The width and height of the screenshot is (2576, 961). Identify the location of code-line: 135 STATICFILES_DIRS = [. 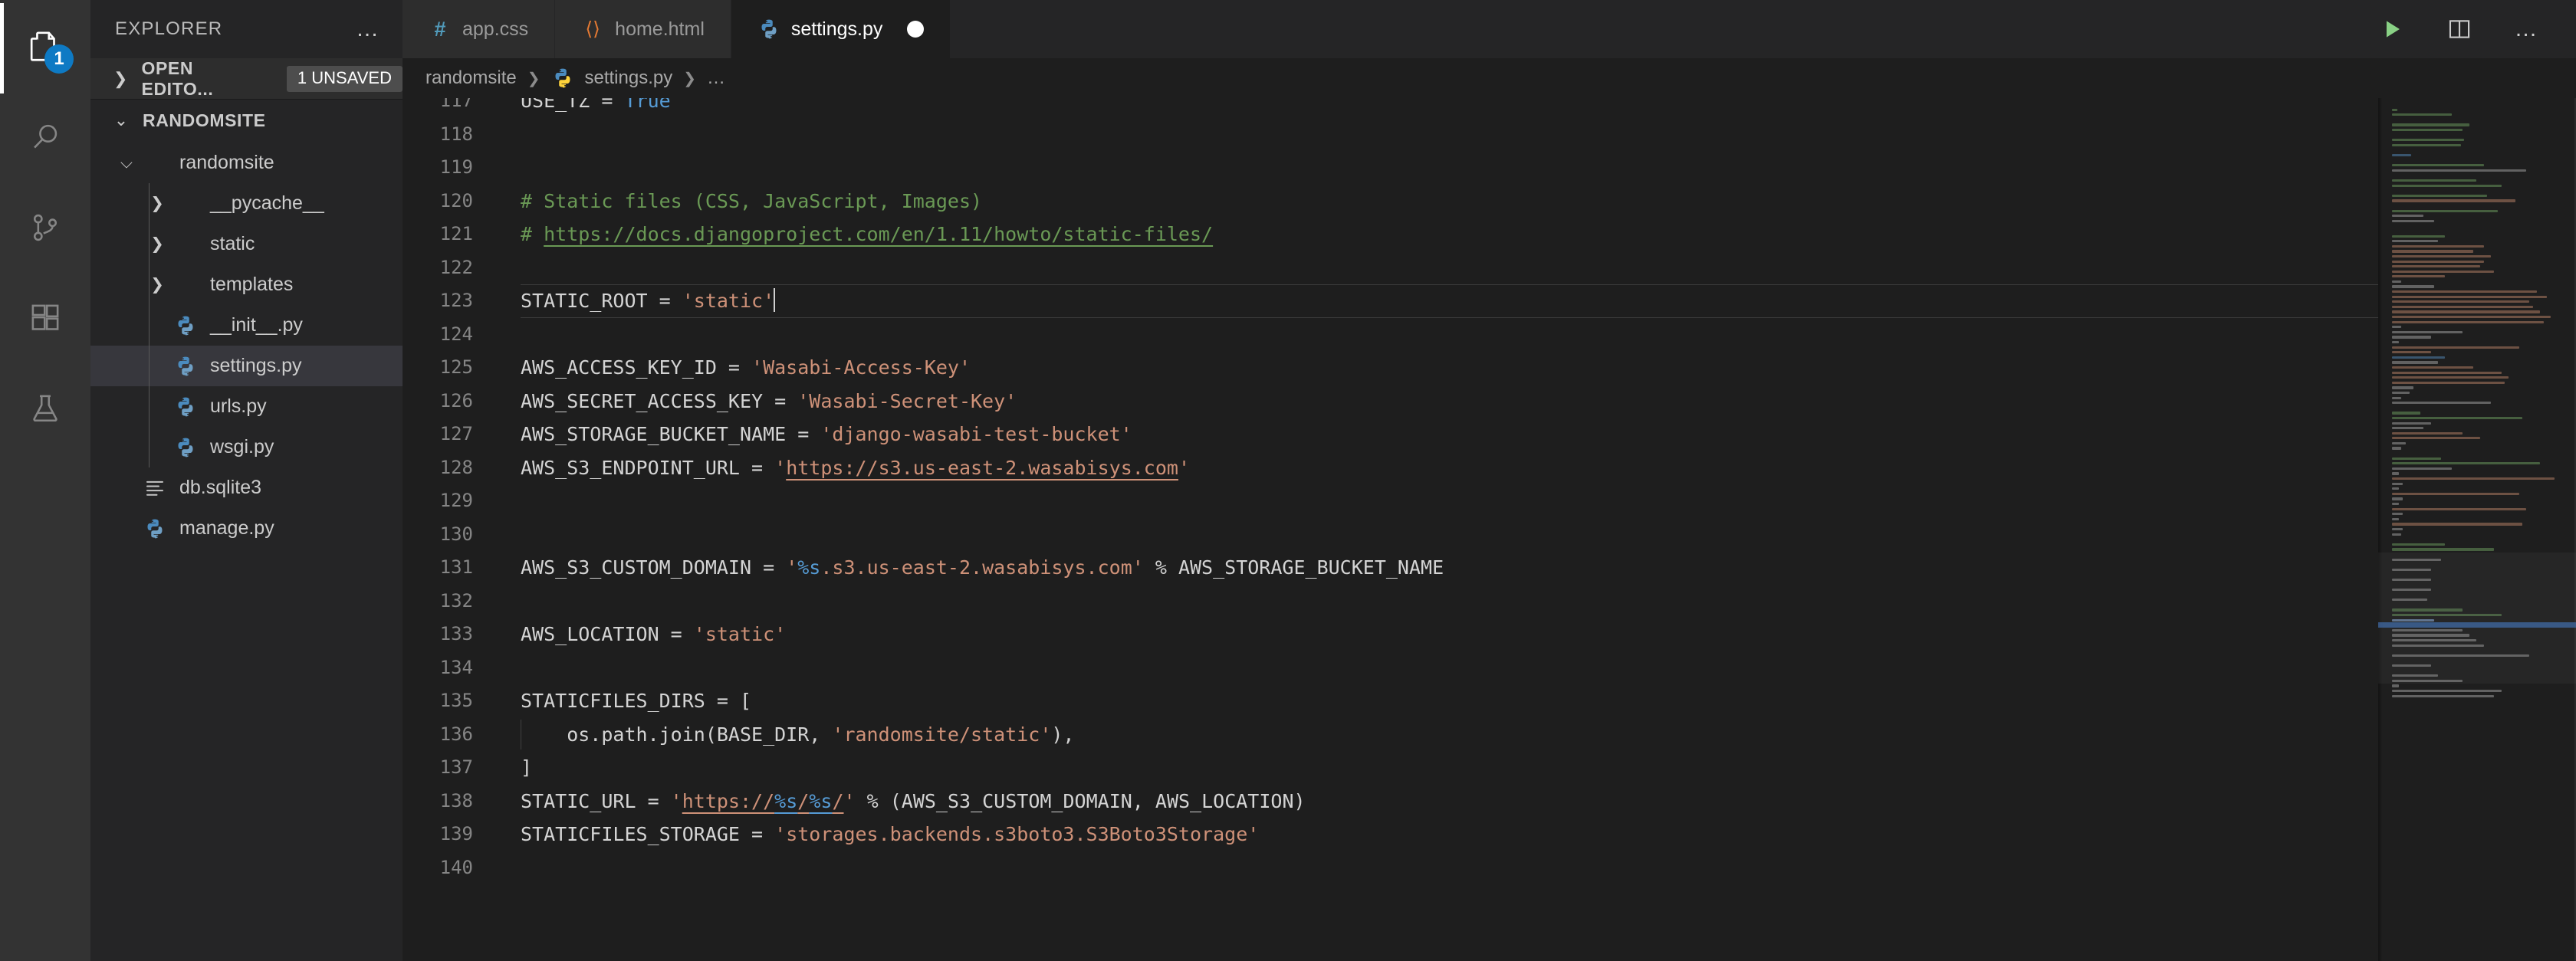
(1390, 701).